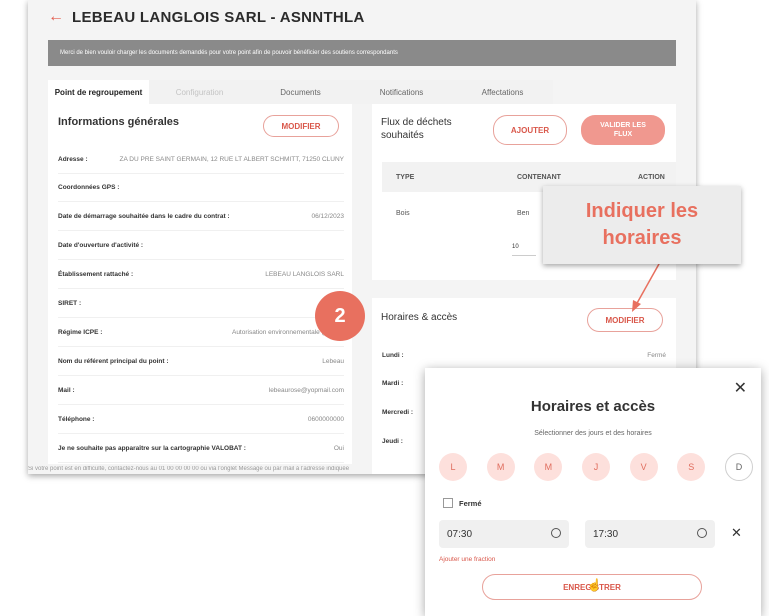 This screenshot has width=769, height=616. I want to click on tab-point-de-regroupement: Point de regroupement, so click(98, 92).